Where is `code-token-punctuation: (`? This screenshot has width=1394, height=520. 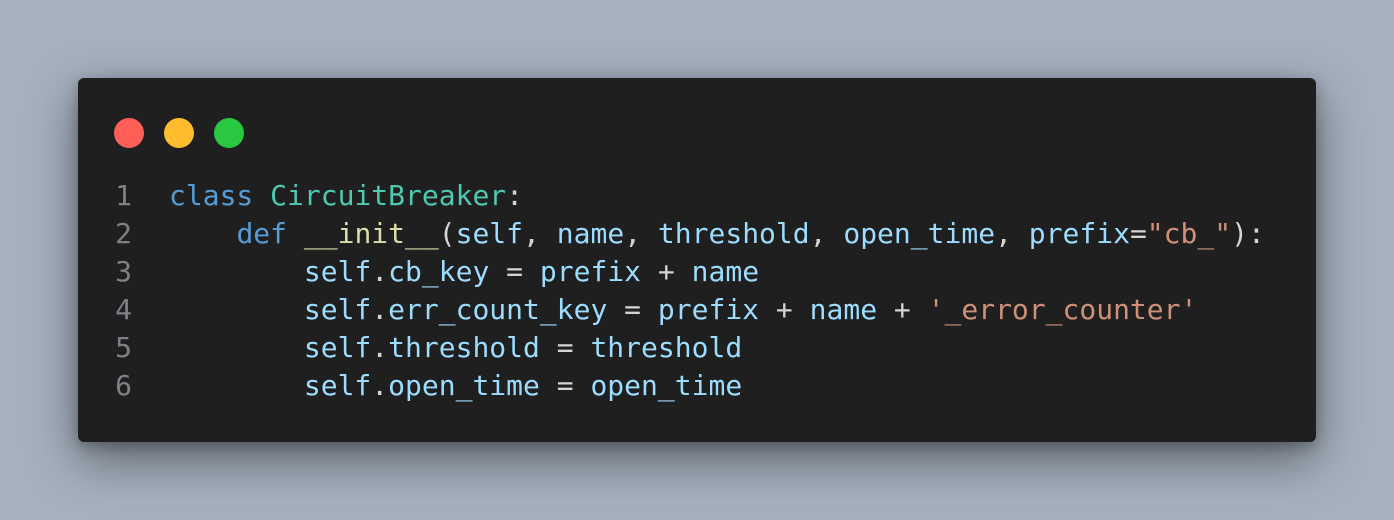 code-token-punctuation: ( is located at coordinates (447, 233).